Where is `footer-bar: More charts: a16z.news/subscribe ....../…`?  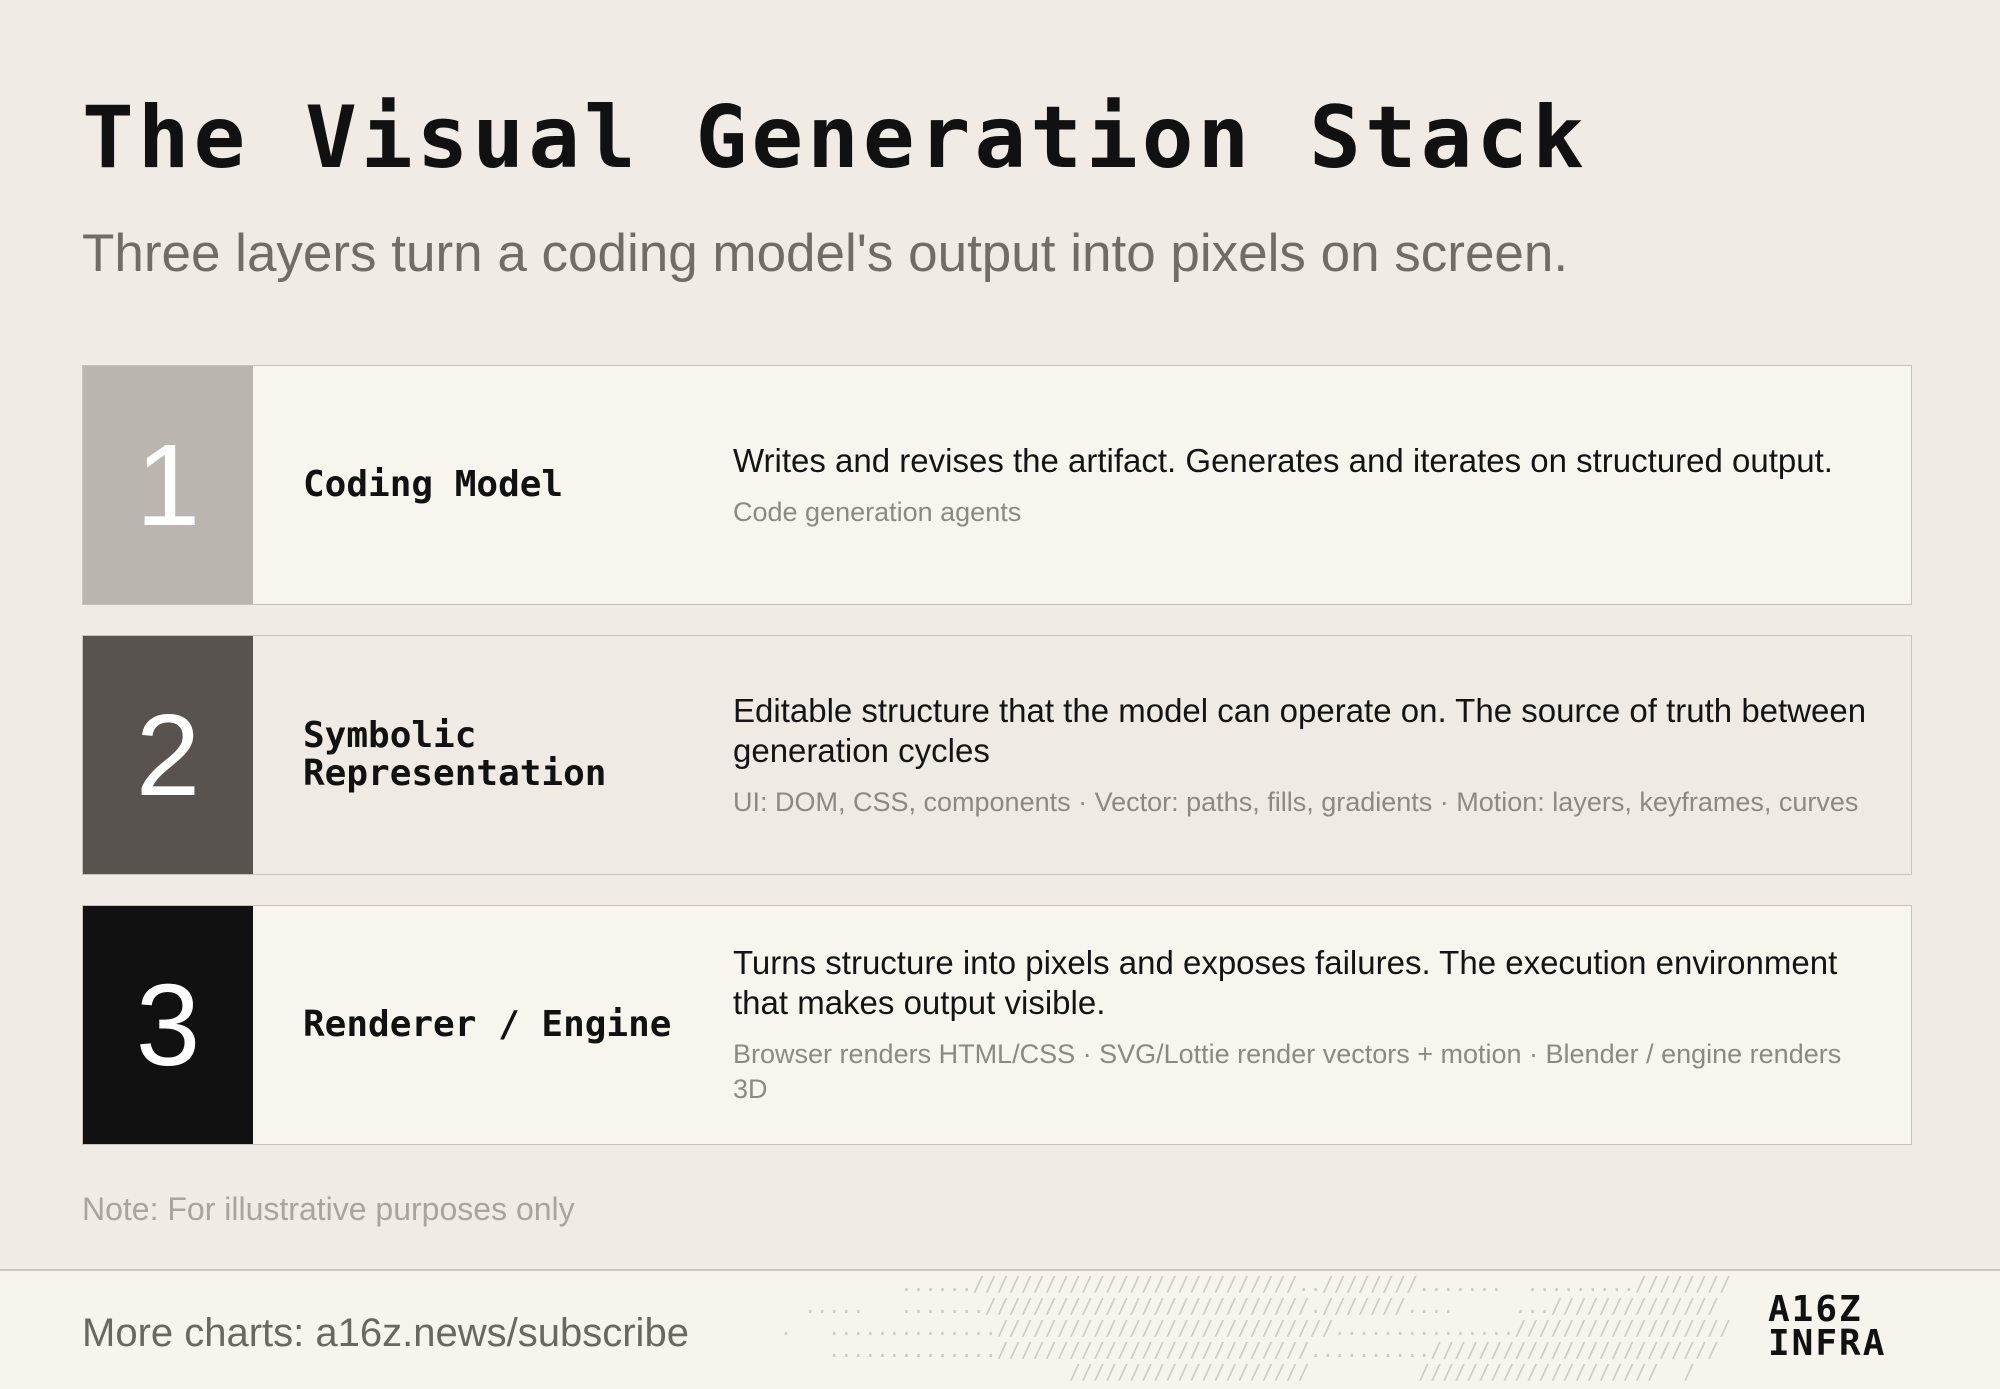
footer-bar: More charts: a16z.news/subscribe ....../… is located at coordinates (1000, 1329).